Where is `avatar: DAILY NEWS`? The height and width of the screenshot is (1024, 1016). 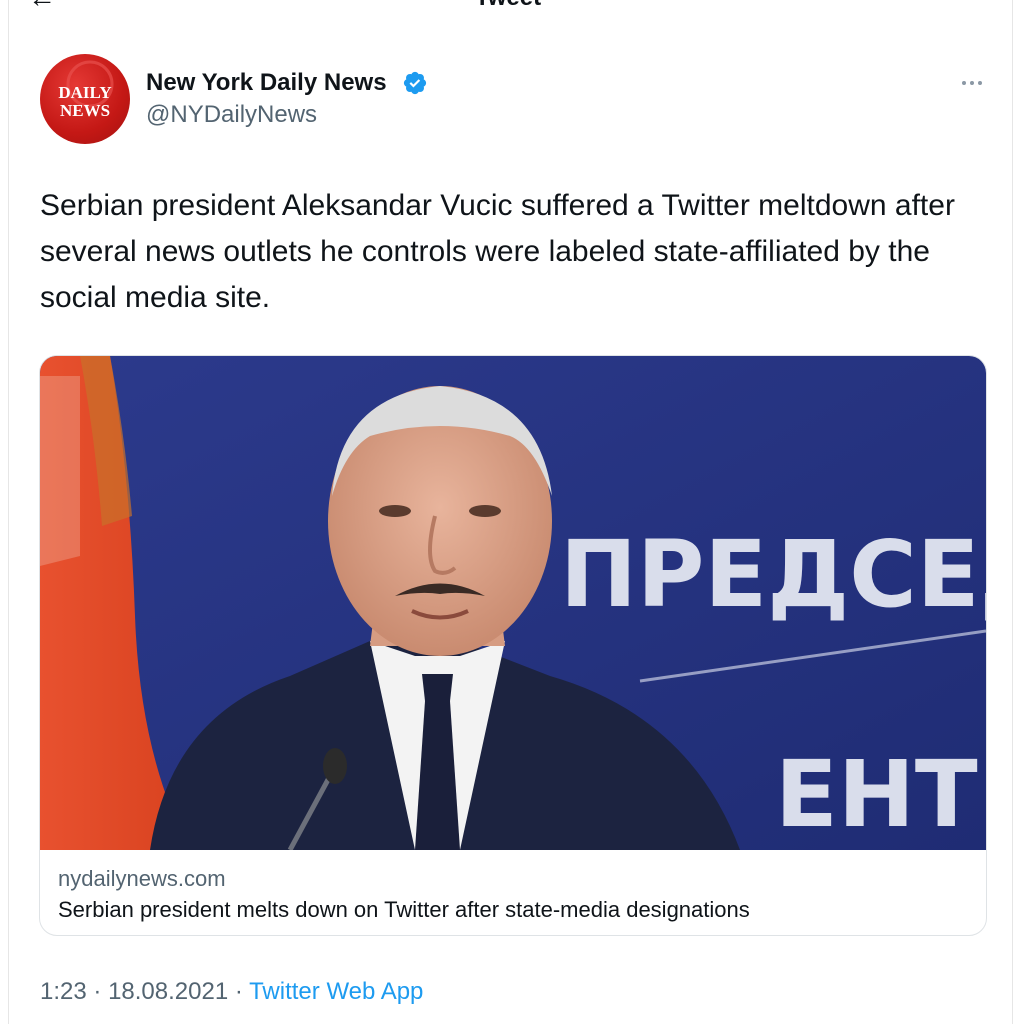
avatar: DAILY NEWS is located at coordinates (85, 99).